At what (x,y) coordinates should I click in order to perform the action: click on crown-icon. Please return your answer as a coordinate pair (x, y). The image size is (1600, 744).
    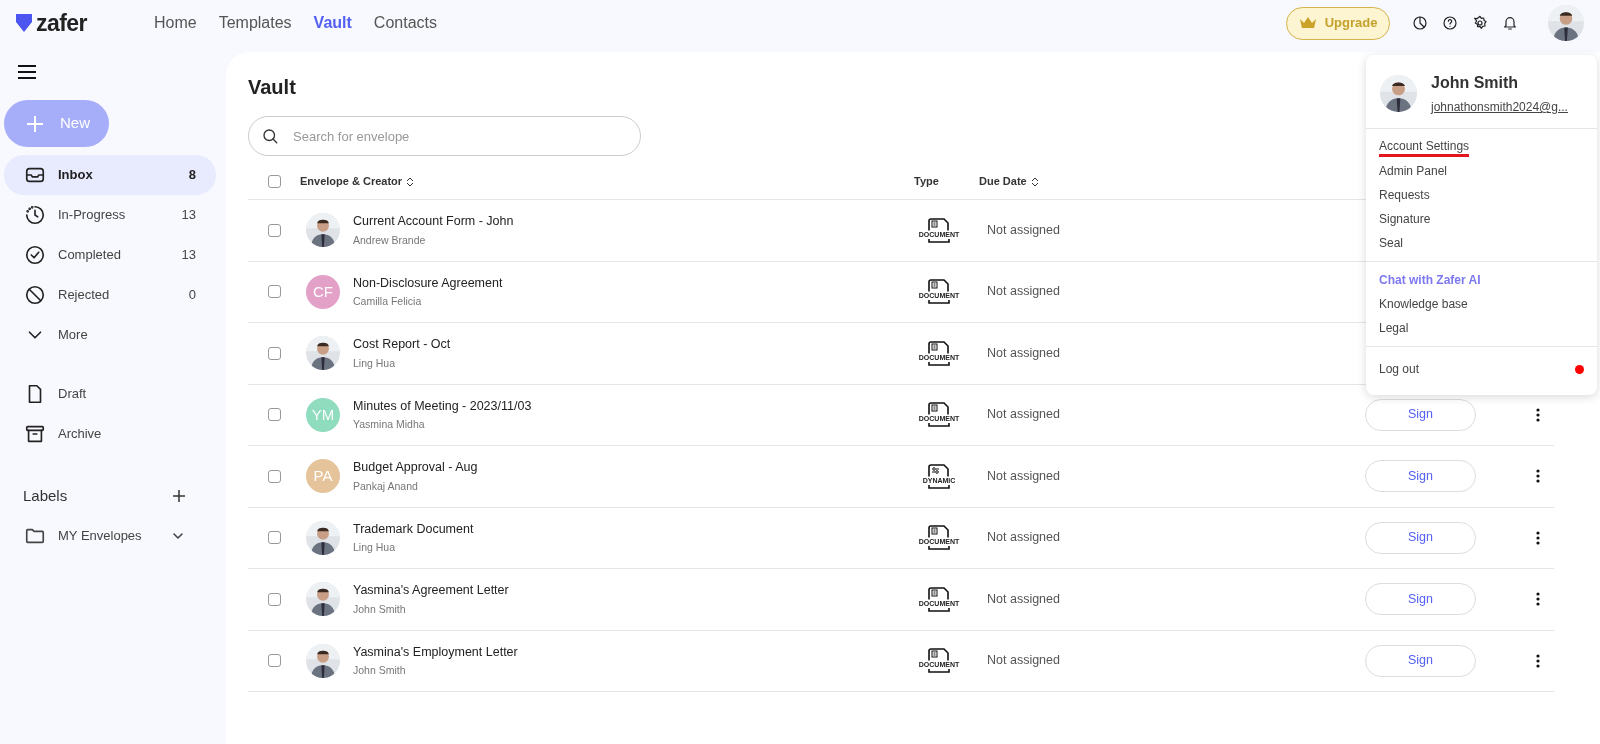
    Looking at the image, I should click on (1307, 23).